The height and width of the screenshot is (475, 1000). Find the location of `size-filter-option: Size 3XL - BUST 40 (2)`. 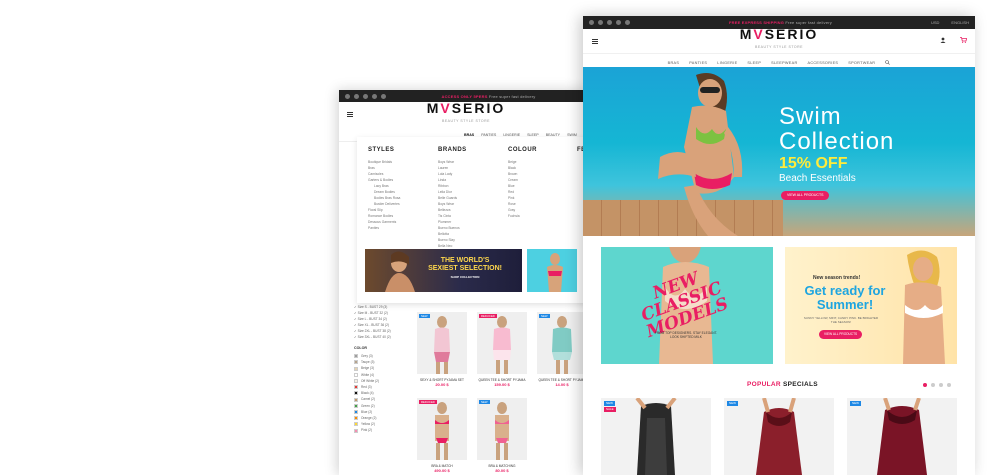

size-filter-option: Size 3XL - BUST 40 (2) is located at coordinates (372, 337).